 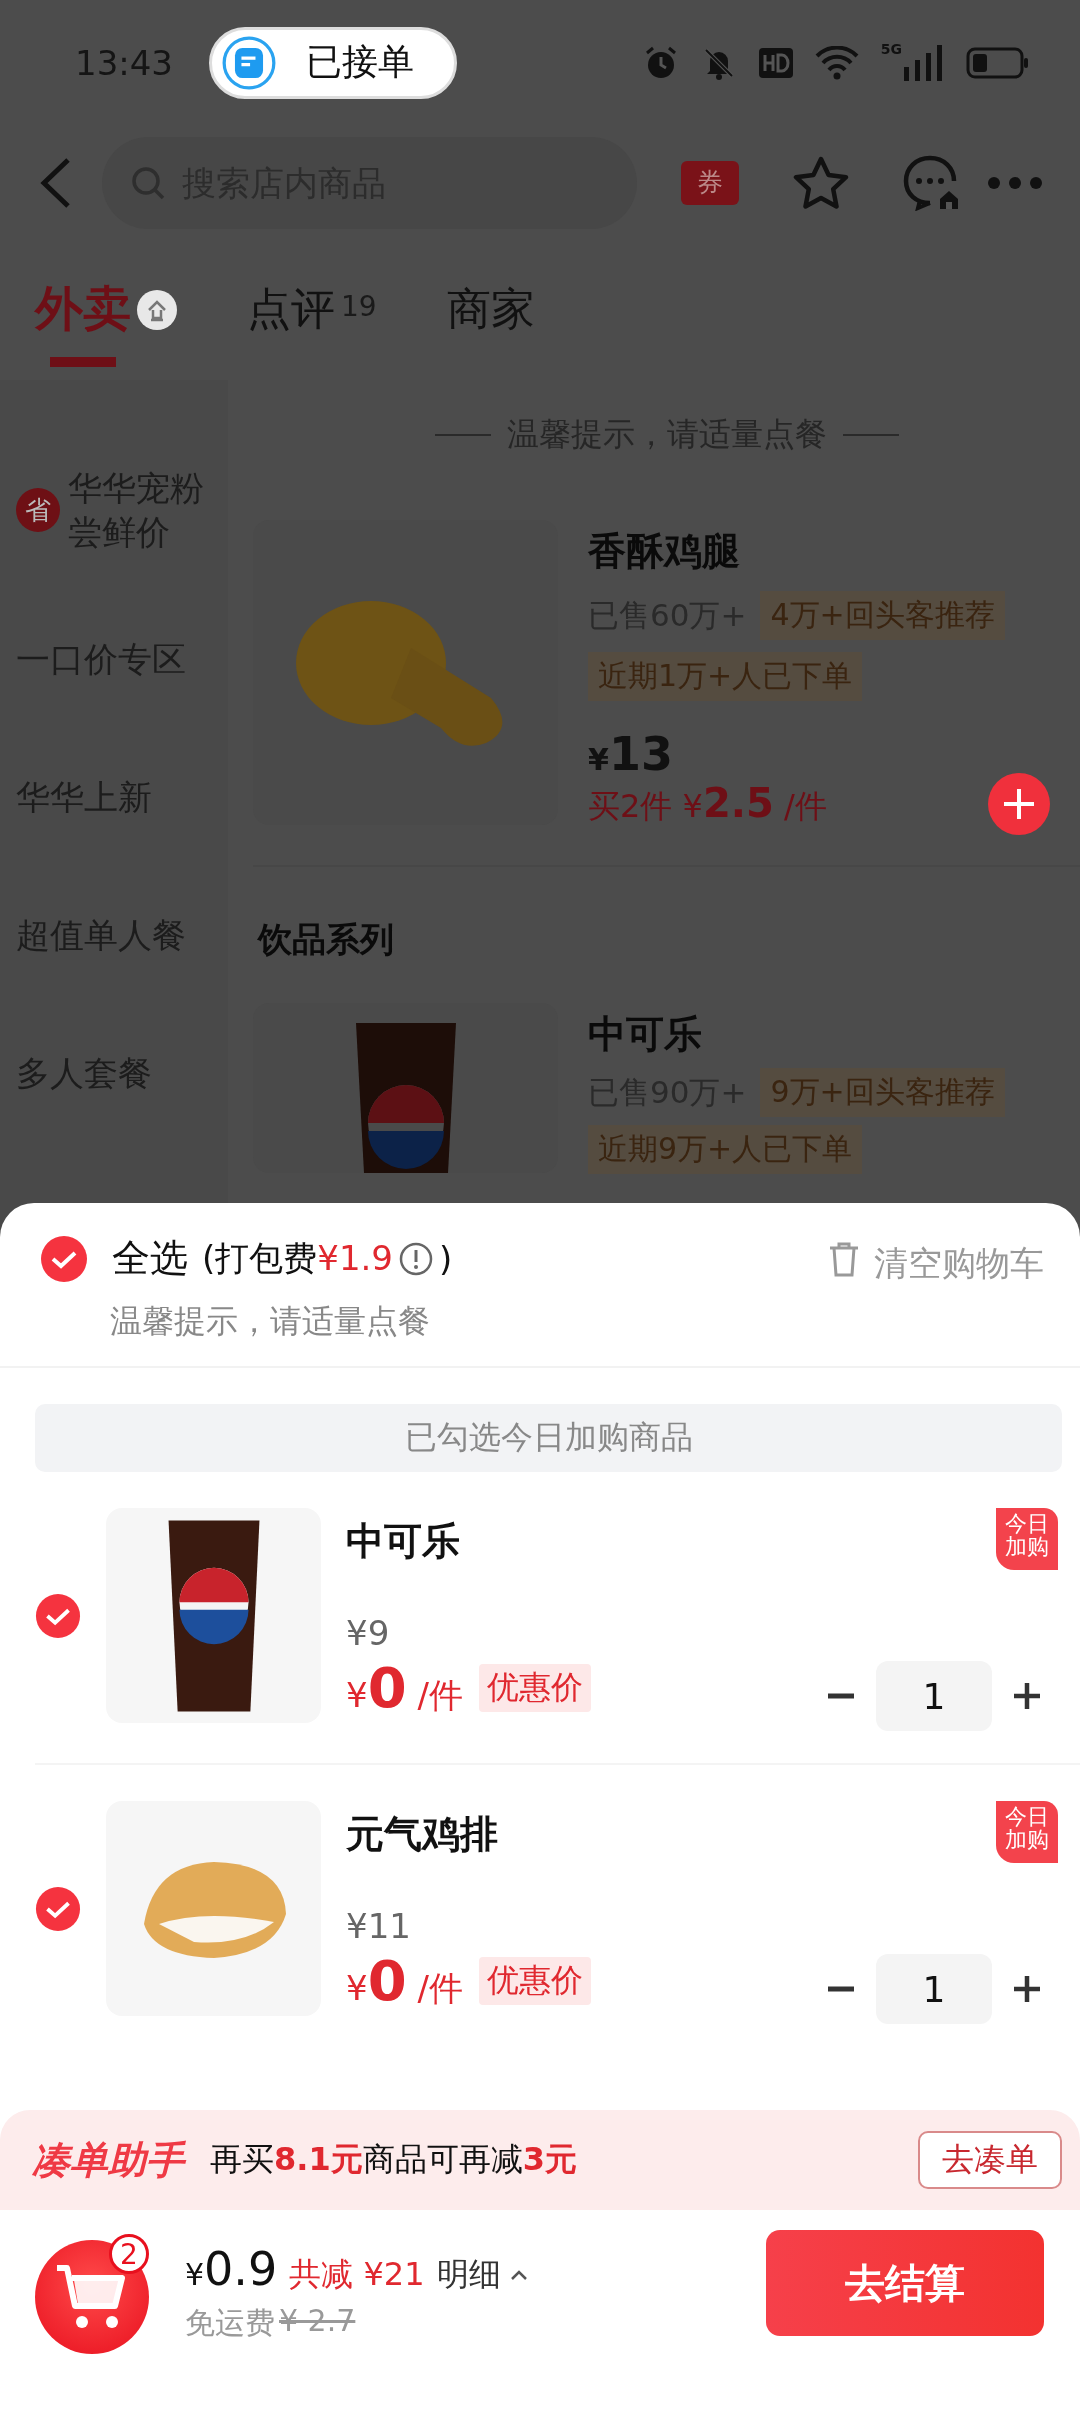 What do you see at coordinates (297, 1258) in the screenshot?
I see `packing-fee: (打包费¥1.9` at bounding box center [297, 1258].